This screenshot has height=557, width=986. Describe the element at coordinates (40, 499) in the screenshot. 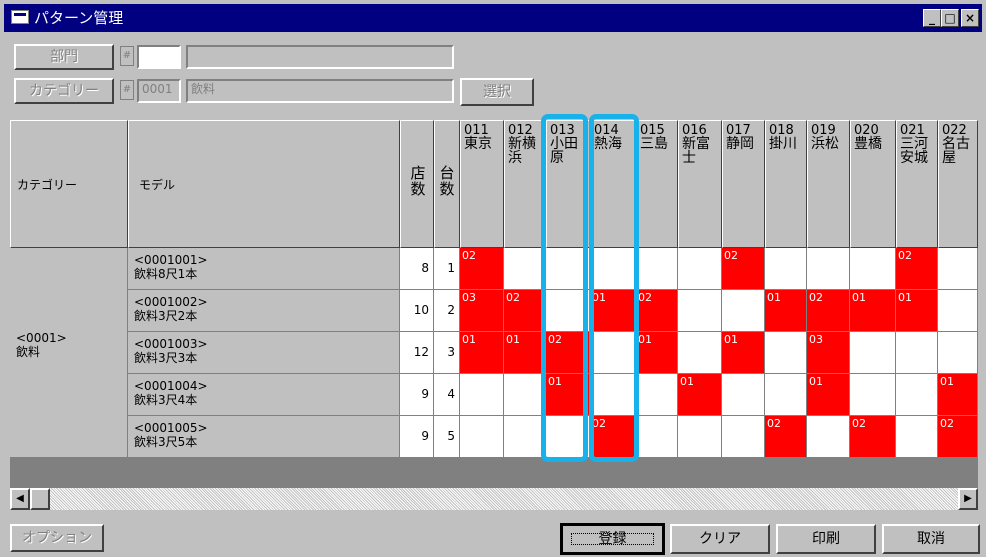

I see `scroll-thumb` at that location.